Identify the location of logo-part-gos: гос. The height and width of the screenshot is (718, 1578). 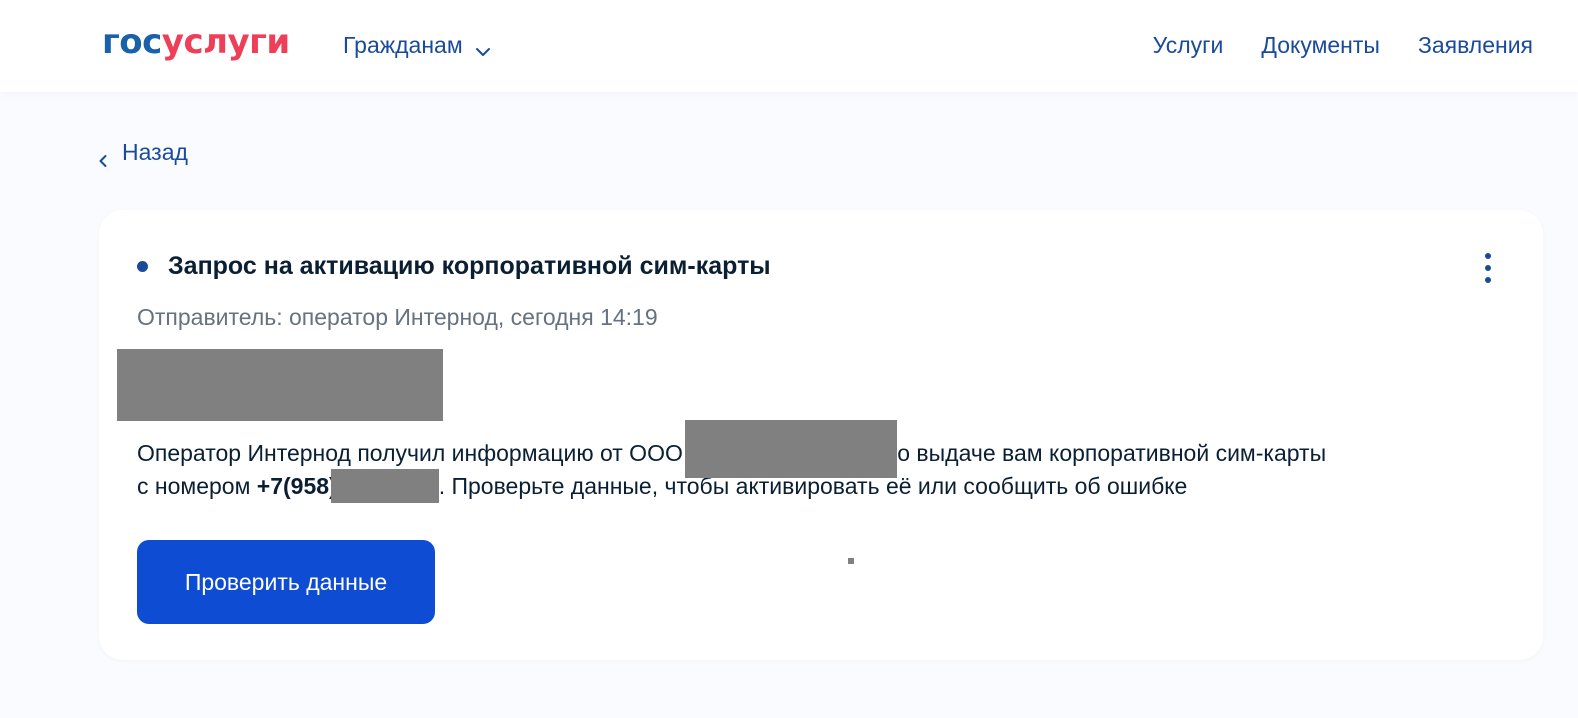
(132, 42).